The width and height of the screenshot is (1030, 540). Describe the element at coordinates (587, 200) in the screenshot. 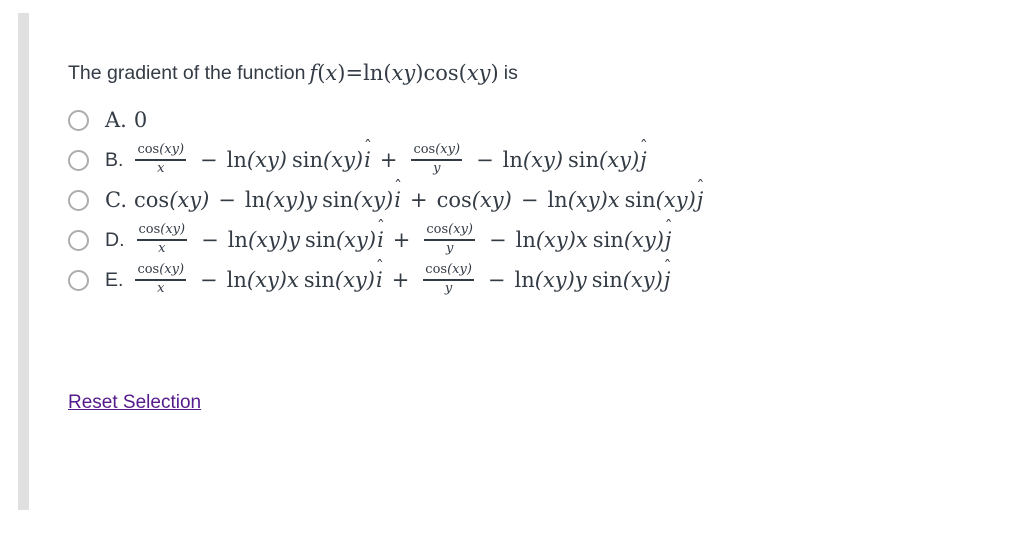

I see `ln-arg-c-j: (xy)` at that location.